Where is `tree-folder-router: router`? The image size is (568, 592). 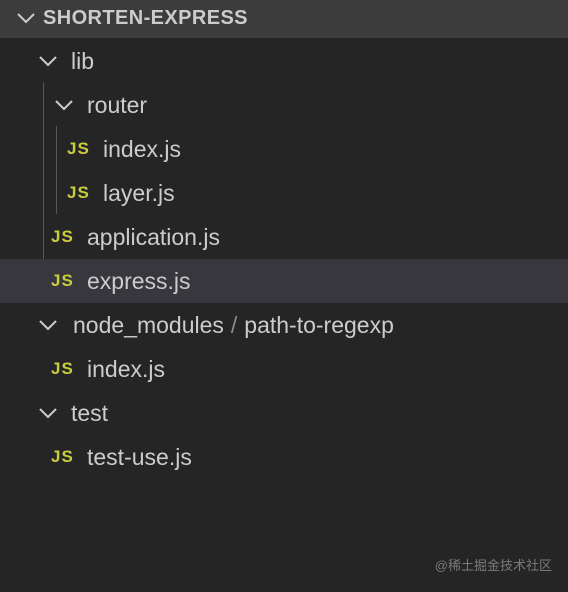
tree-folder-router: router is located at coordinates (284, 105).